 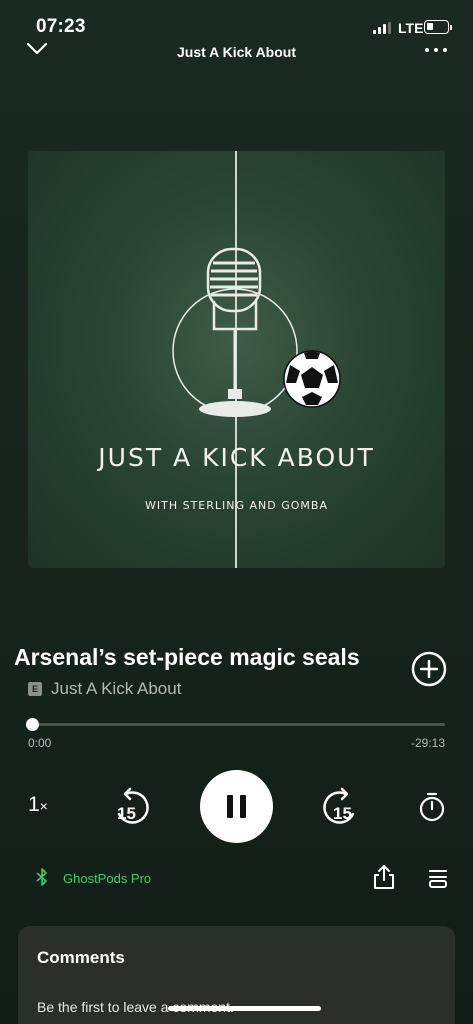 What do you see at coordinates (230, 806) in the screenshot?
I see `pause-icon` at bounding box center [230, 806].